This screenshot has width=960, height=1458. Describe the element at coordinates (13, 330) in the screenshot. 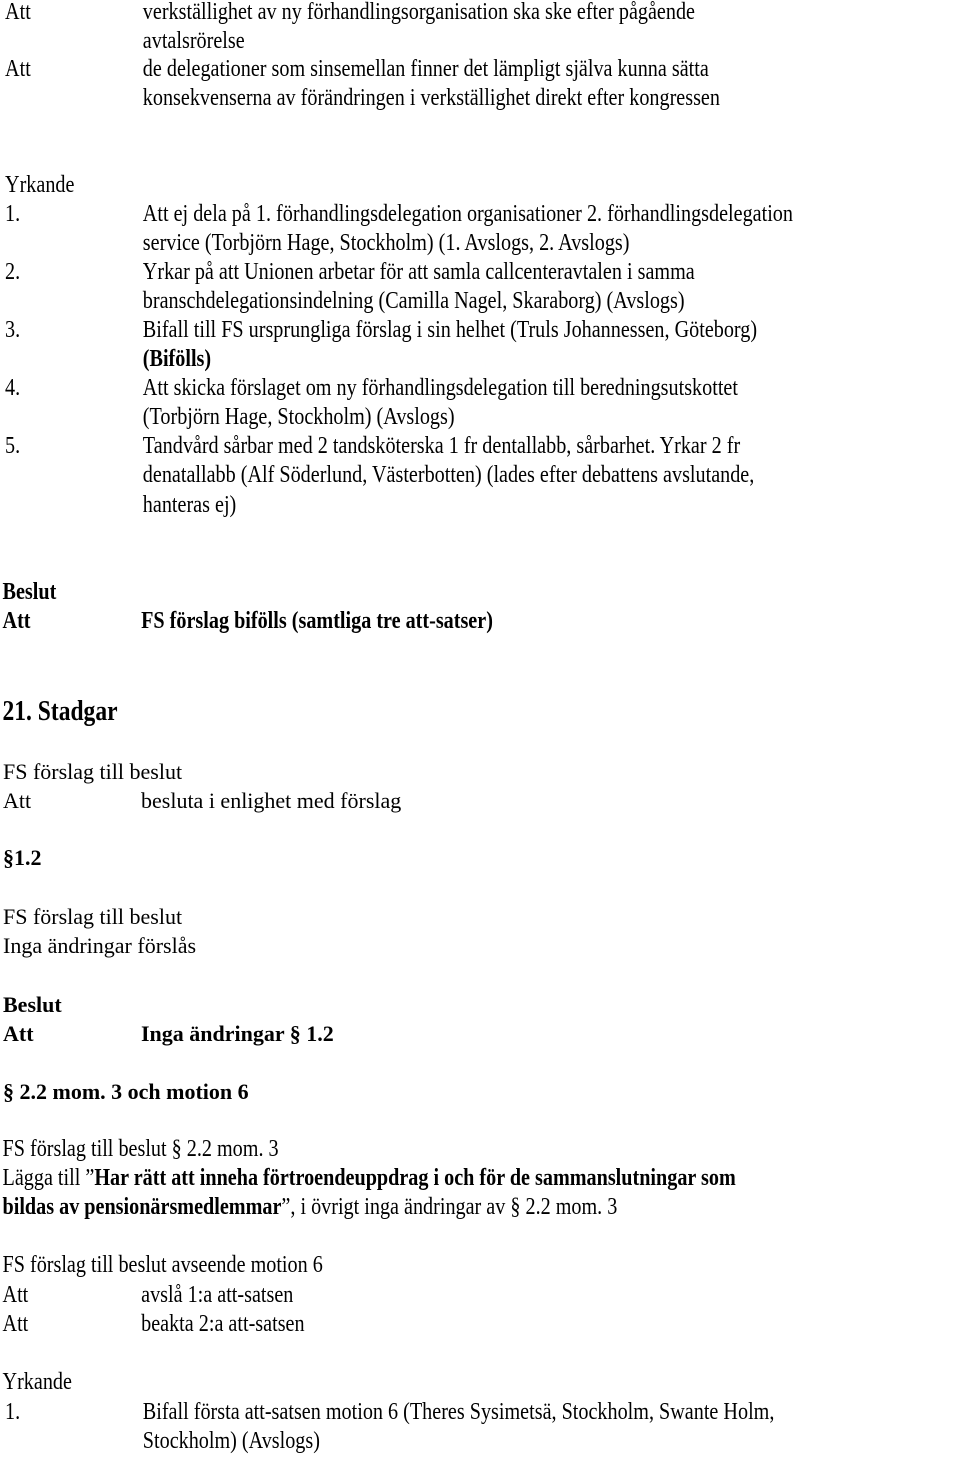

I see `item-number: 3.` at that location.